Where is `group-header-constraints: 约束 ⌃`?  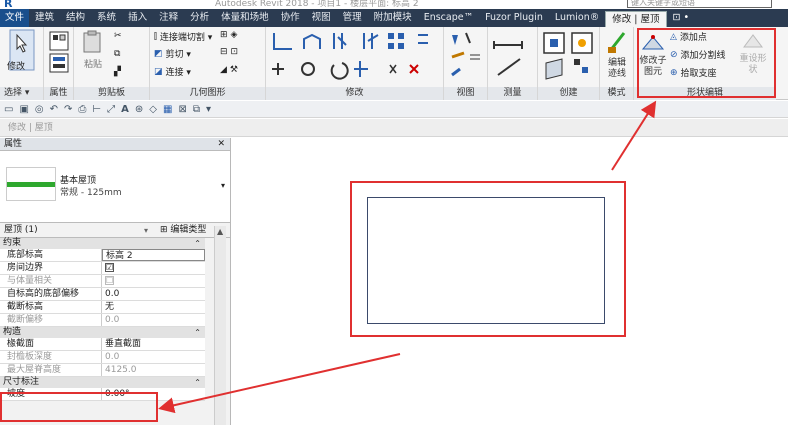 group-header-constraints: 约束 ⌃ is located at coordinates (102, 243).